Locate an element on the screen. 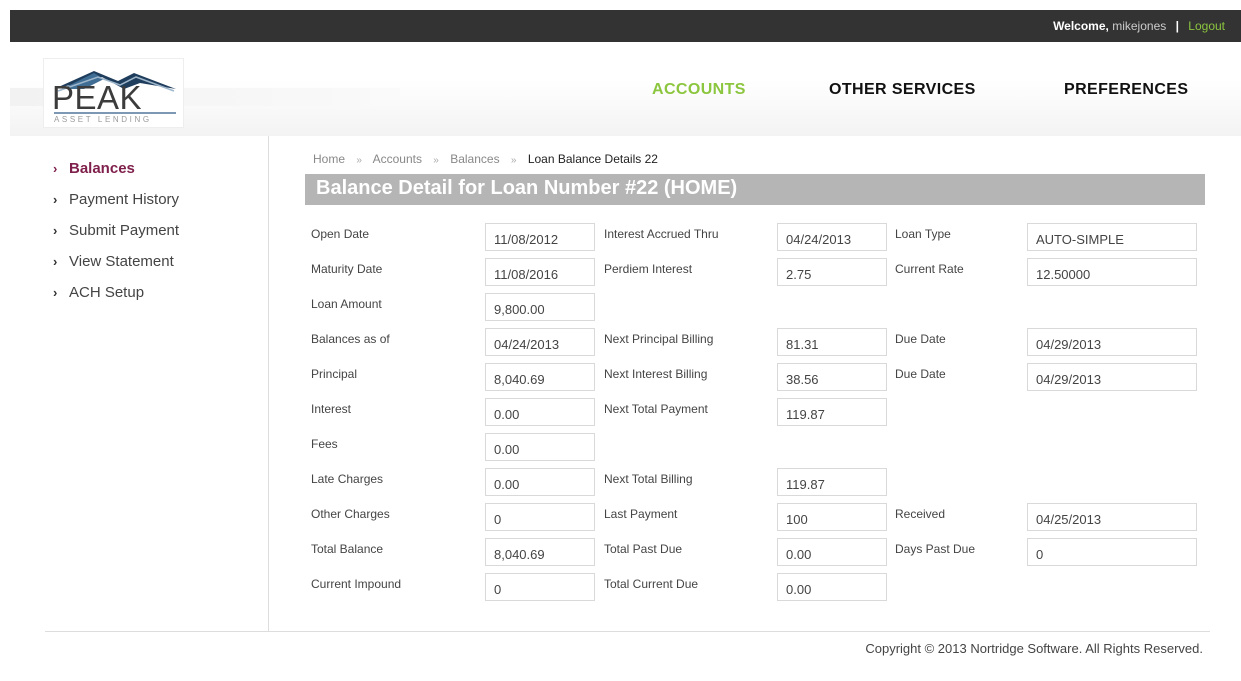  value-loan-amount: 9,800.00 is located at coordinates (540, 307).